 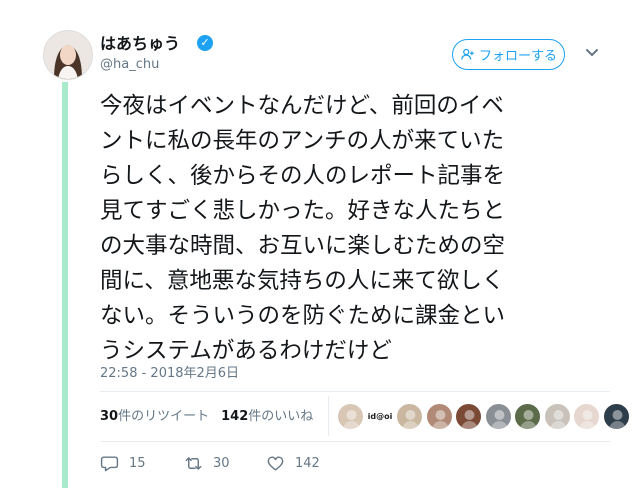 I want to click on follow-button-label: フォローする, so click(x=517, y=56).